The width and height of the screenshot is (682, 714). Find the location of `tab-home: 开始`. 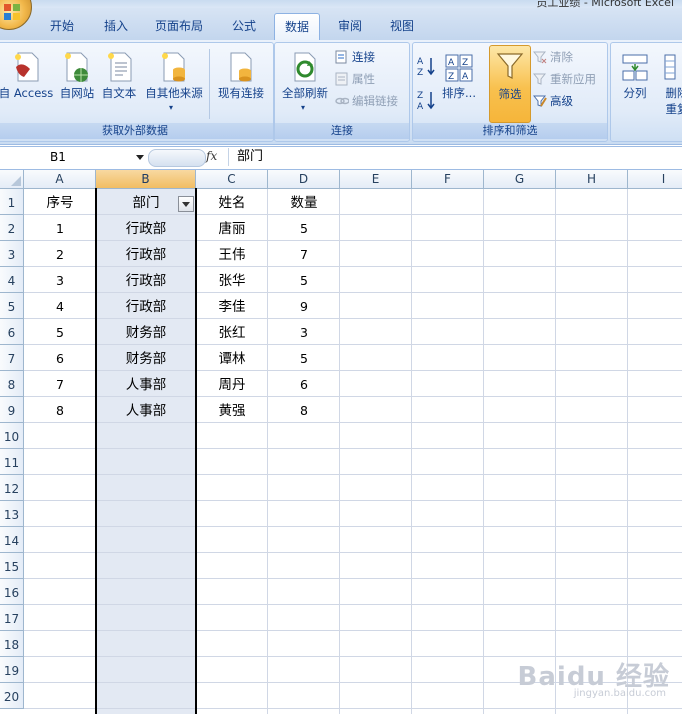

tab-home: 开始 is located at coordinates (62, 27).